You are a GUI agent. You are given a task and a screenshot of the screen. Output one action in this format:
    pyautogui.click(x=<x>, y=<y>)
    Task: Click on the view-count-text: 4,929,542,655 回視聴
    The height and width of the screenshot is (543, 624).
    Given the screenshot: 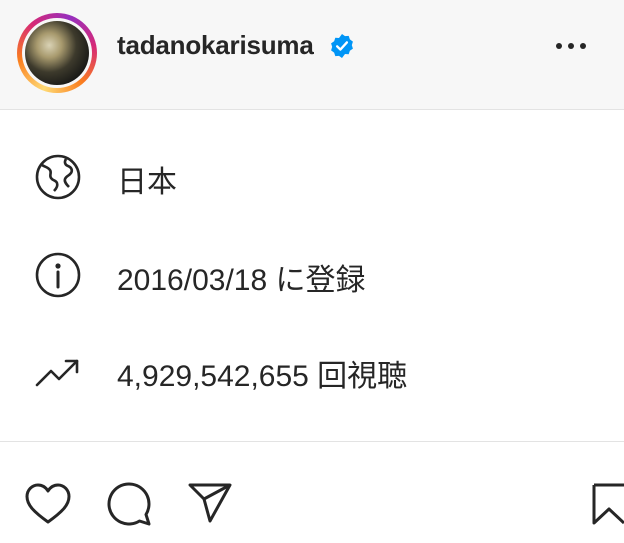 What is the action you would take?
    pyautogui.click(x=262, y=376)
    